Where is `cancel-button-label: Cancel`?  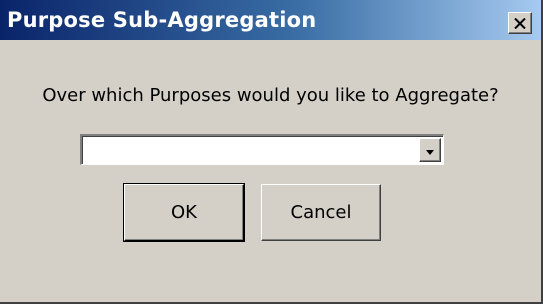 cancel-button-label: Cancel is located at coordinates (321, 212).